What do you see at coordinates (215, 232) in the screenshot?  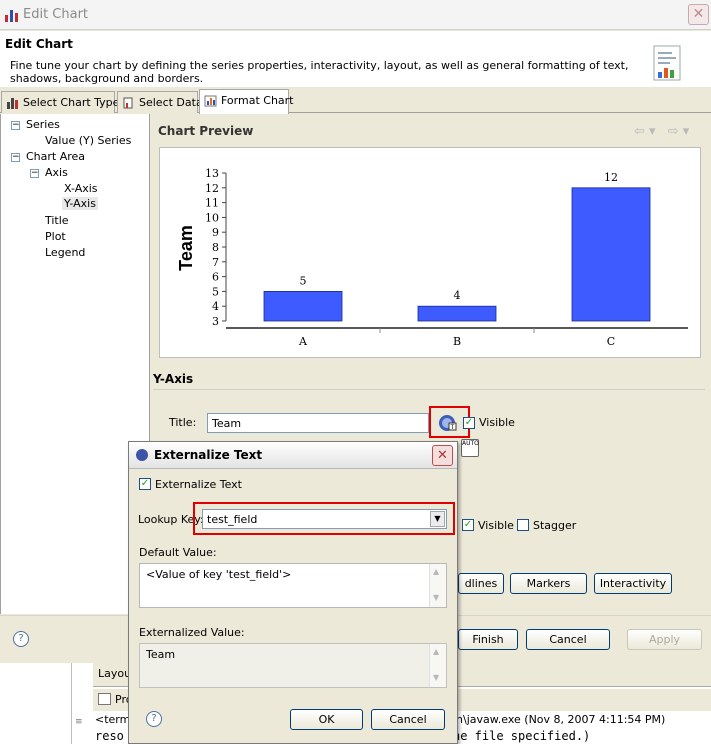 I see `y-tick-label: 9` at bounding box center [215, 232].